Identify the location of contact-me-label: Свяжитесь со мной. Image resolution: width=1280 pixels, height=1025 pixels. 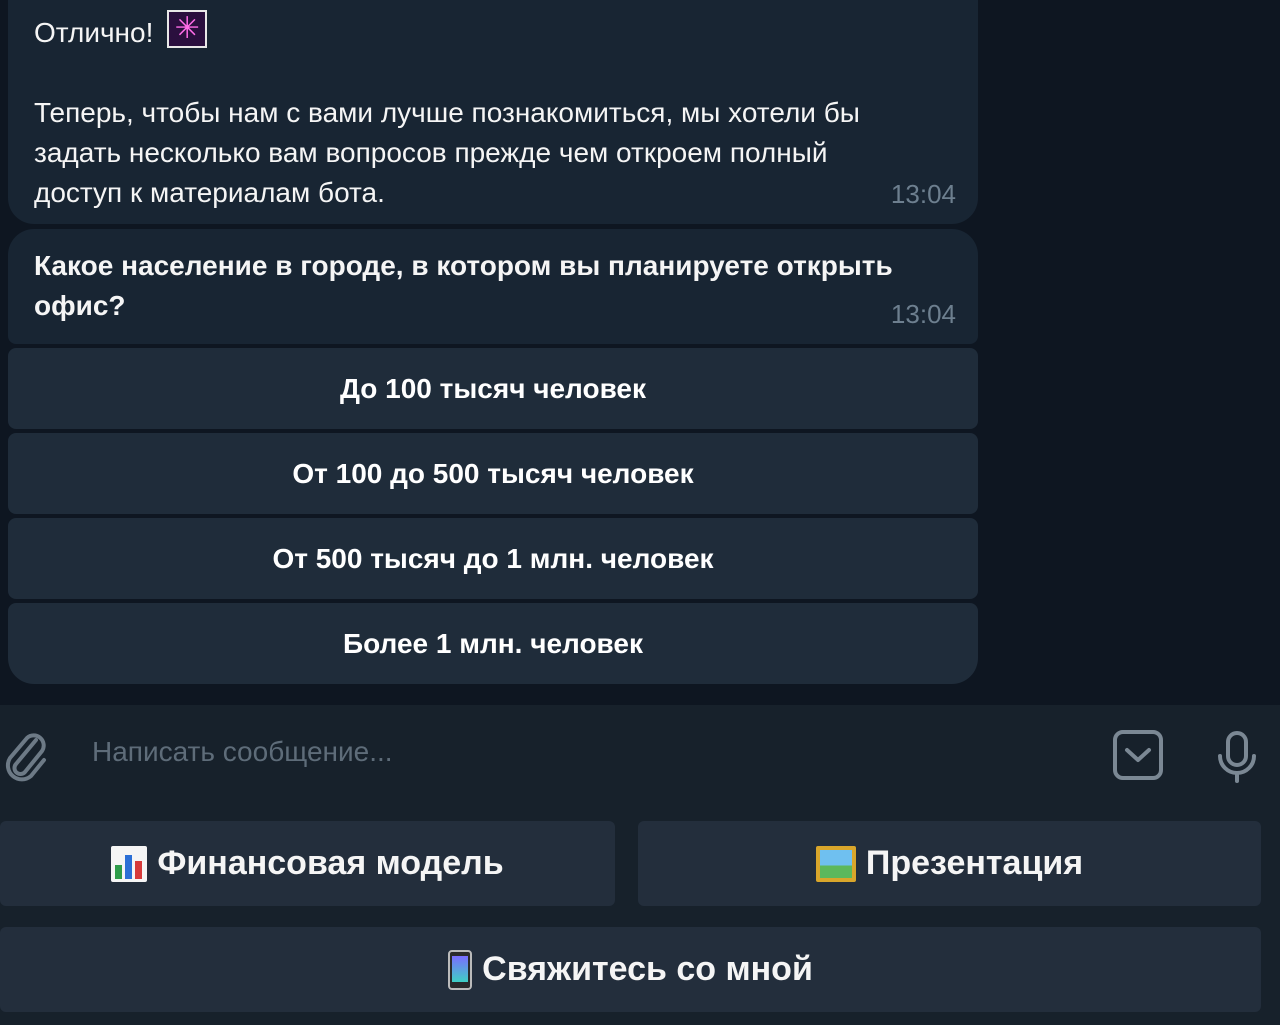
(647, 969).